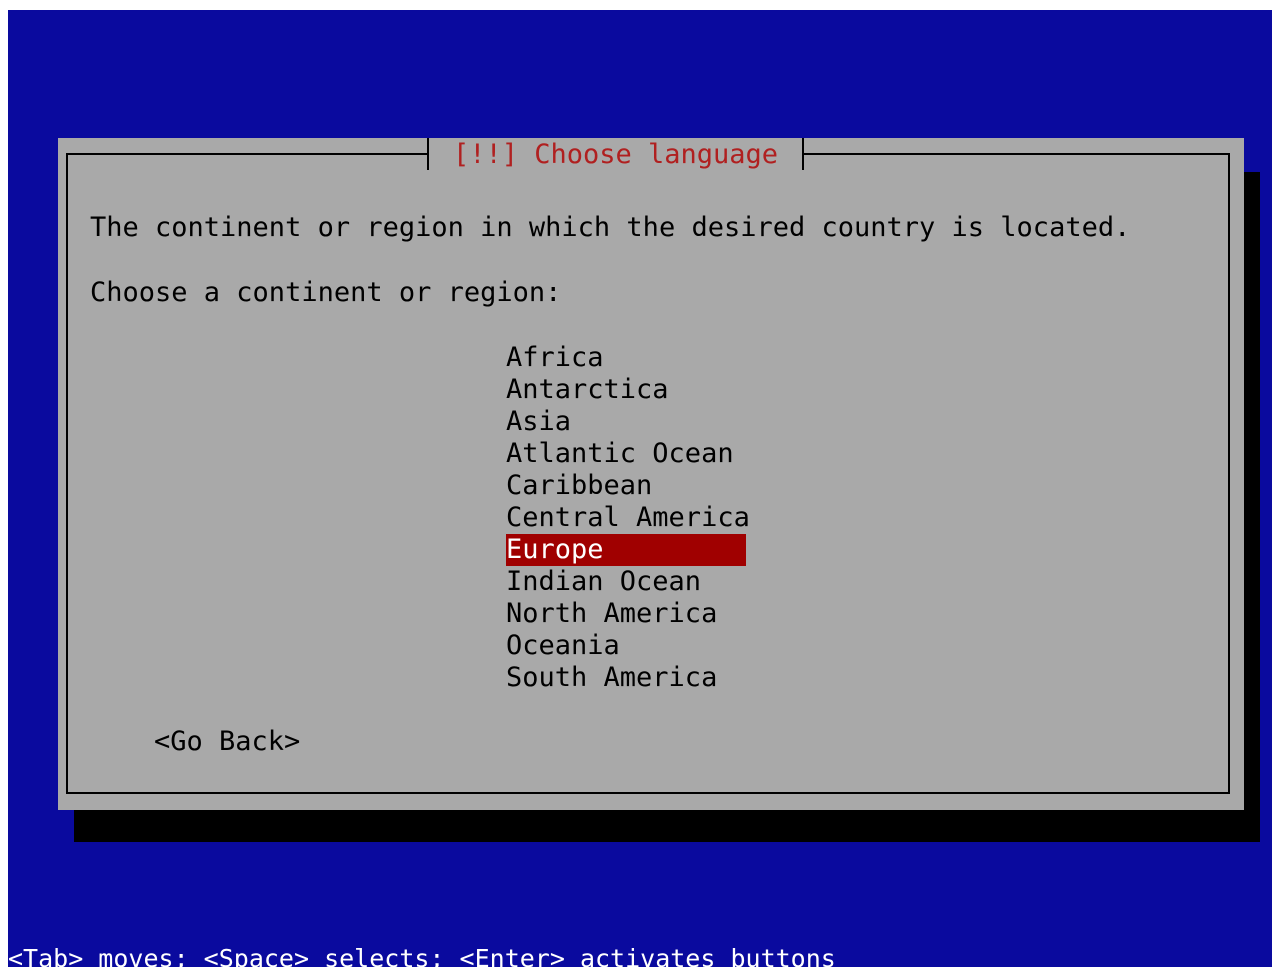 Image resolution: width=1272 pixels, height=967 pixels. Describe the element at coordinates (626, 486) in the screenshot. I see `region-item-caribbean: Caribbean` at that location.